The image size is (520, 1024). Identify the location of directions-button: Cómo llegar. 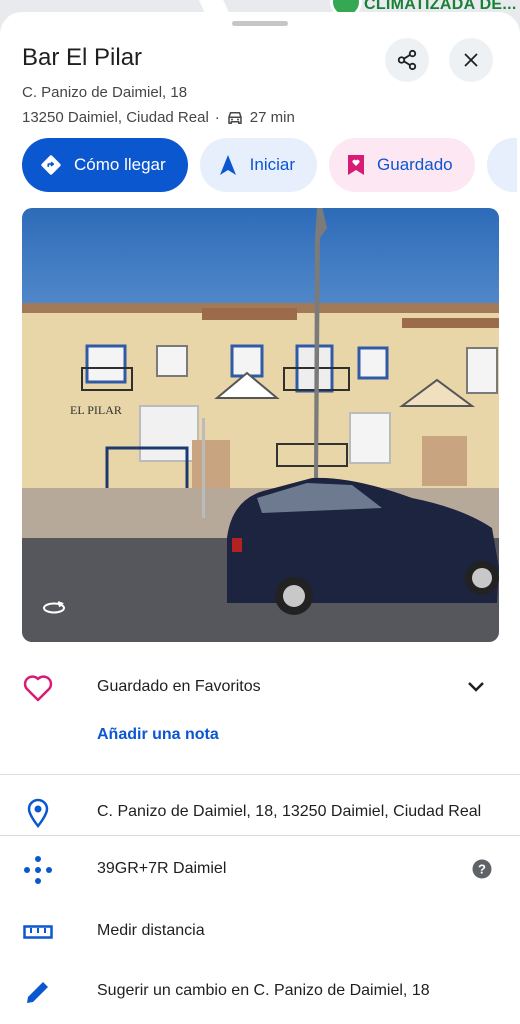
(105, 165).